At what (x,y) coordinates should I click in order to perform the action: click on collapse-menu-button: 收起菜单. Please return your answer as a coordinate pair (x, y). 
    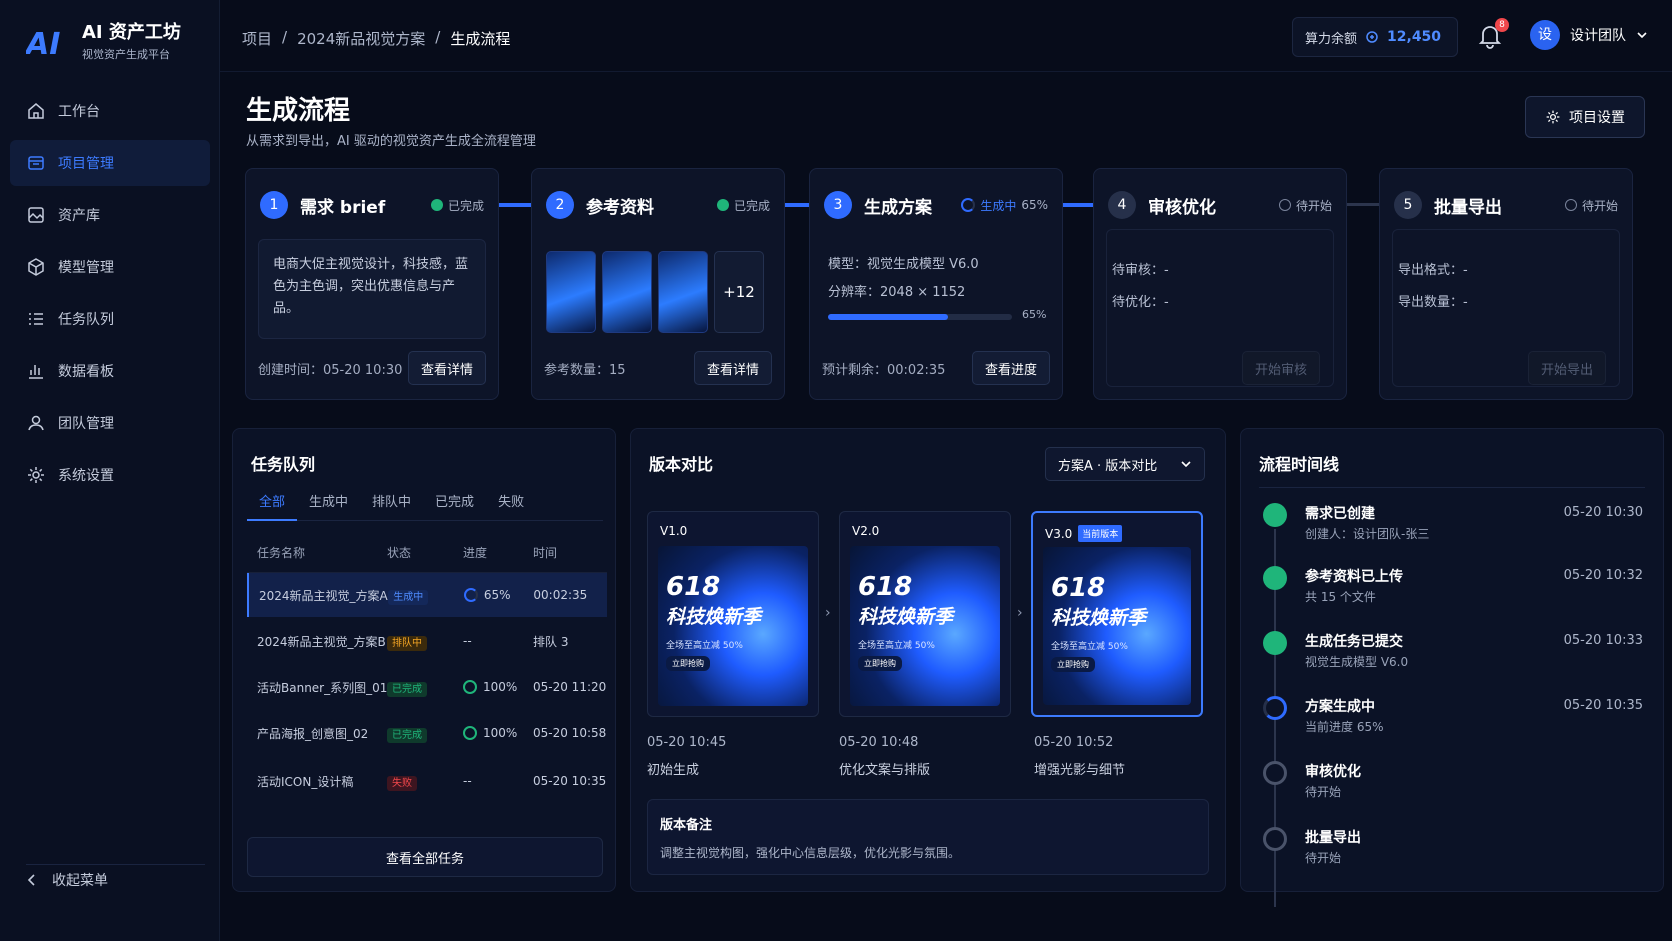
    Looking at the image, I should click on (67, 880).